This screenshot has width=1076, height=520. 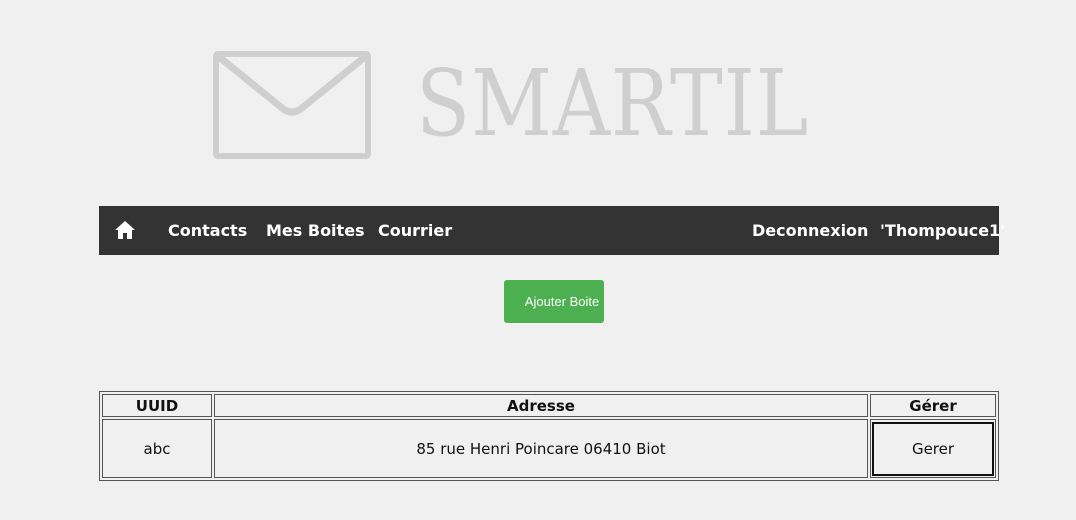 What do you see at coordinates (810, 230) in the screenshot?
I see `nav-deconnexion: Deconnexion` at bounding box center [810, 230].